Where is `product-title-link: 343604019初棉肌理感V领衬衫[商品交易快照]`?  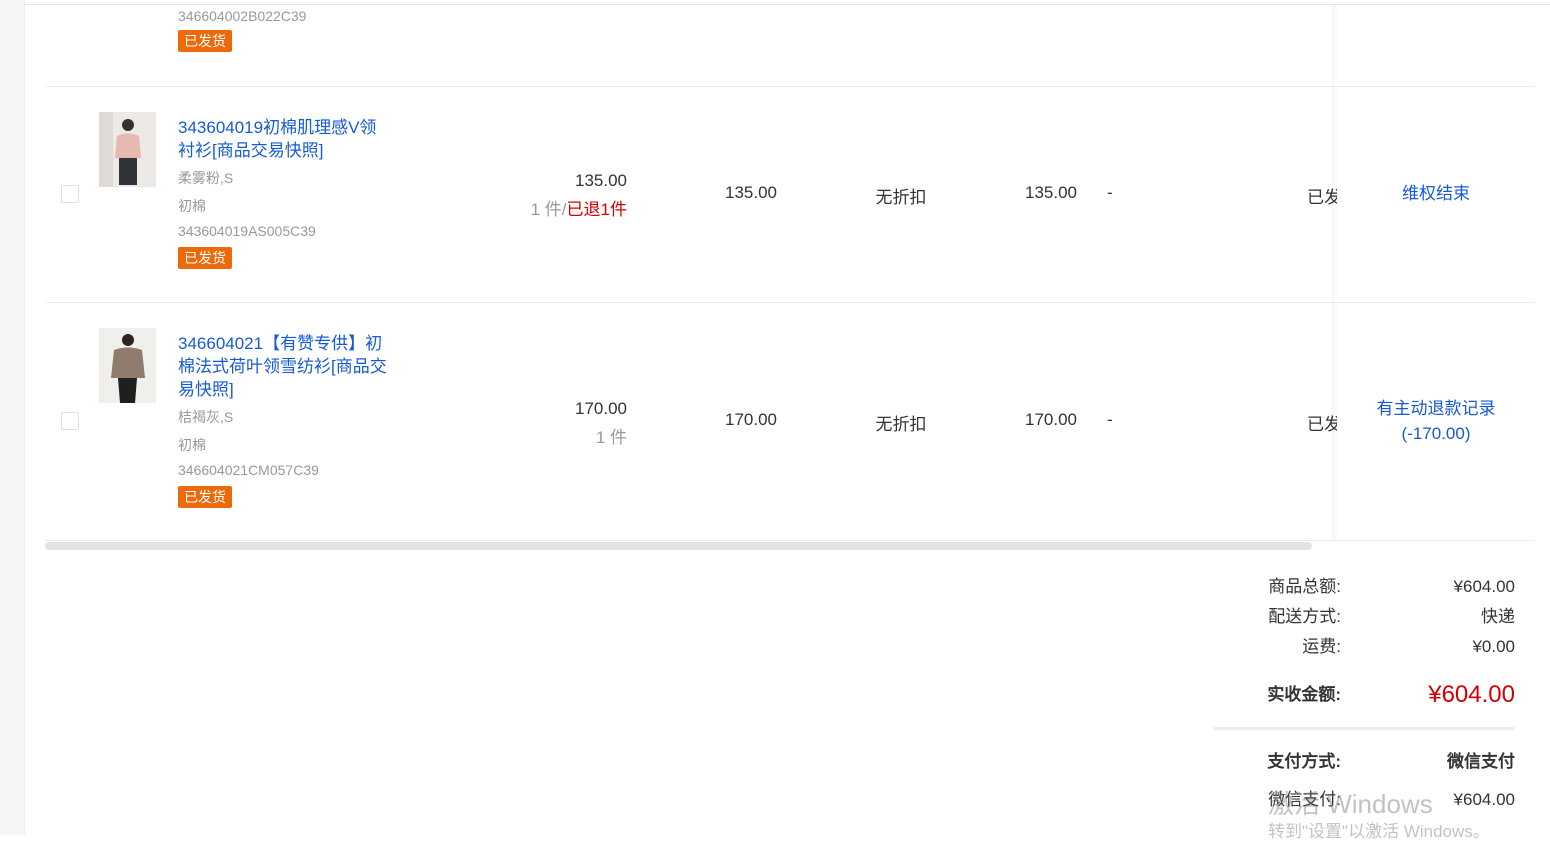
product-title-link: 343604019初棉肌理感V领衬衫[商品交易快照] is located at coordinates (285, 139).